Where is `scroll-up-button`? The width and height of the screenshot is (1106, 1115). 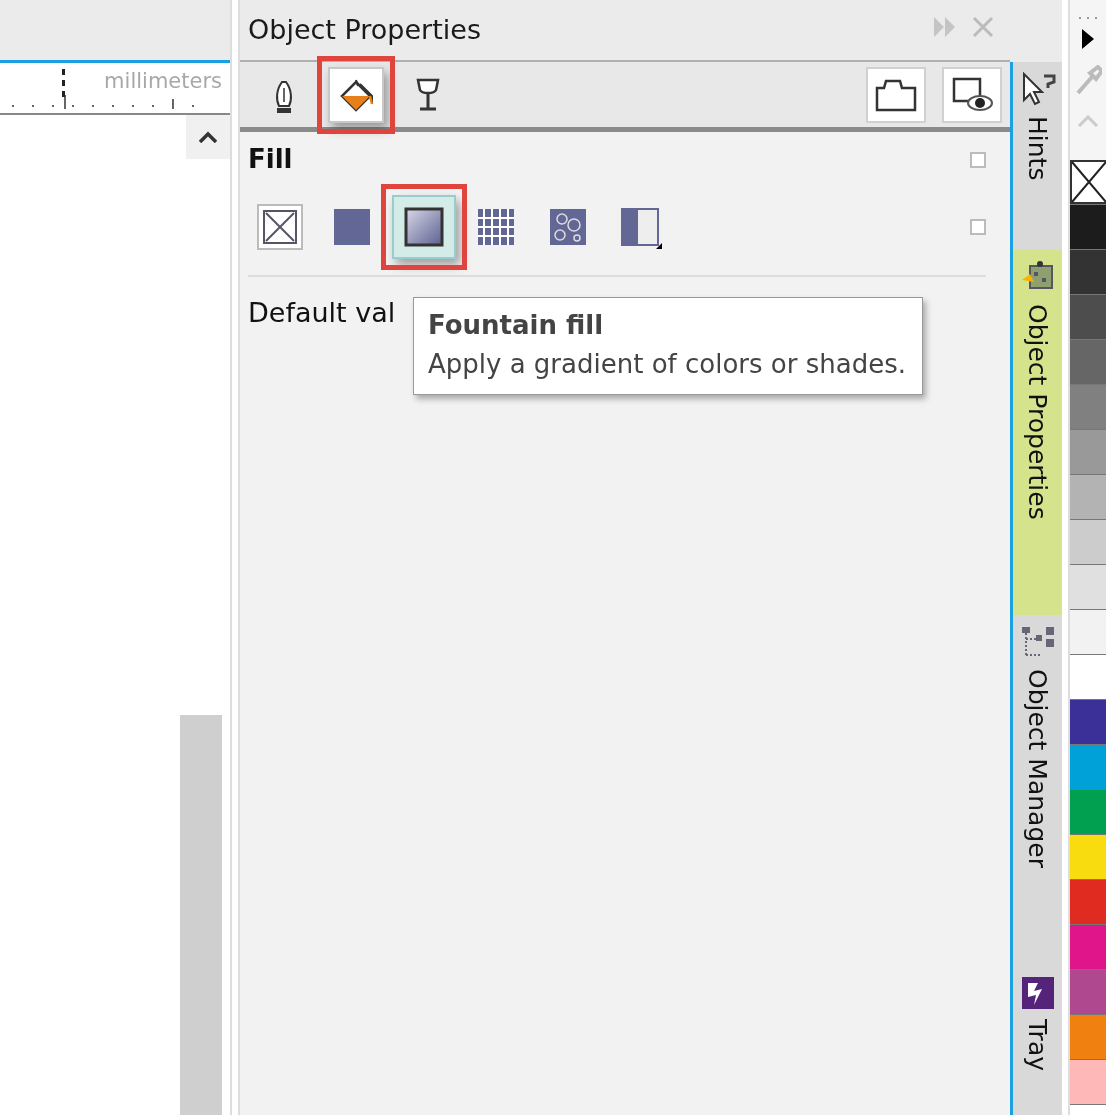 scroll-up-button is located at coordinates (208, 137).